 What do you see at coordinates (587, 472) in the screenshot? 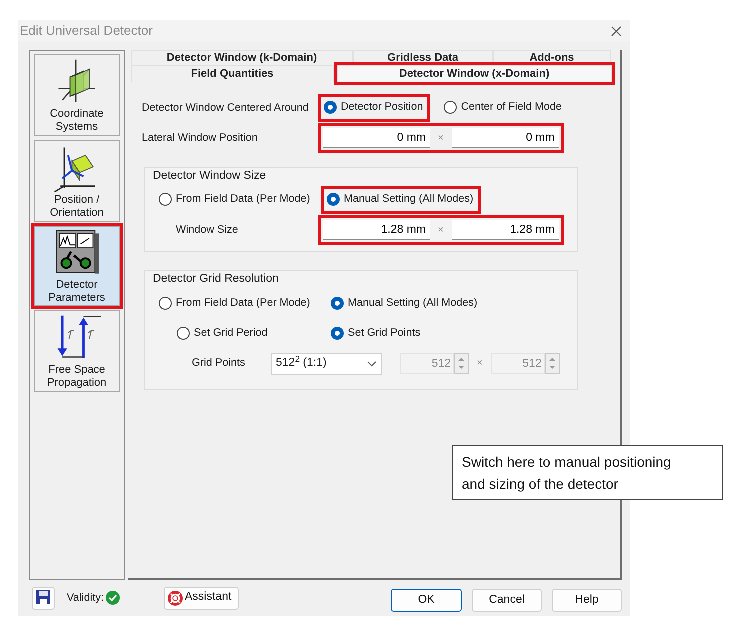
I see `callout-note: Switch here to manual positioning and sizing of the detector` at bounding box center [587, 472].